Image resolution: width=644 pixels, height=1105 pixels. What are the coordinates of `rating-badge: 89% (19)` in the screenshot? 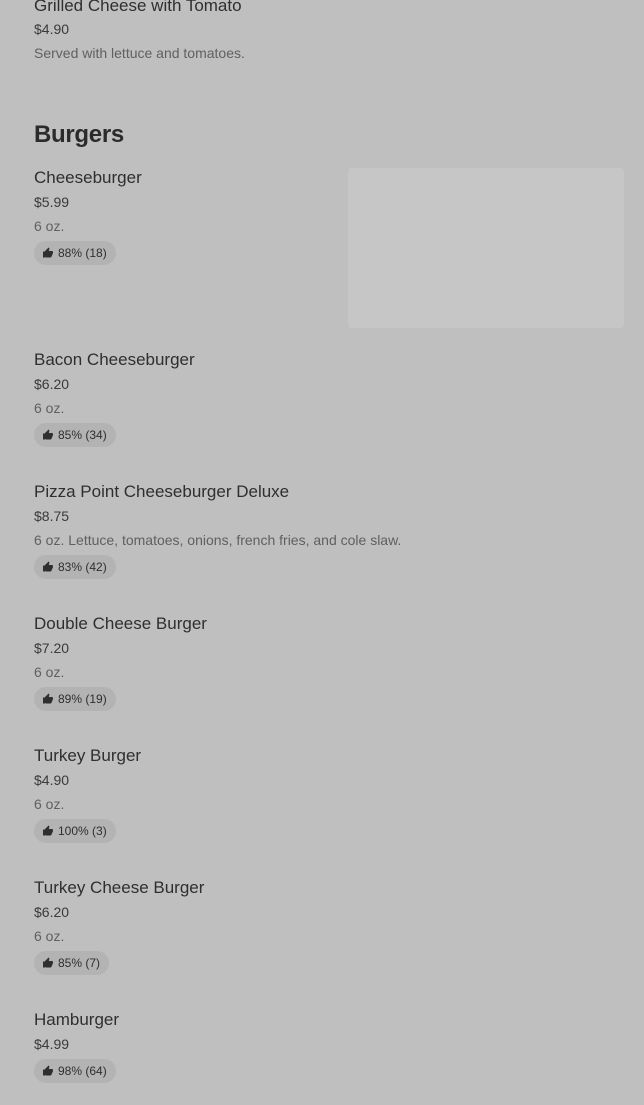 It's located at (75, 699).